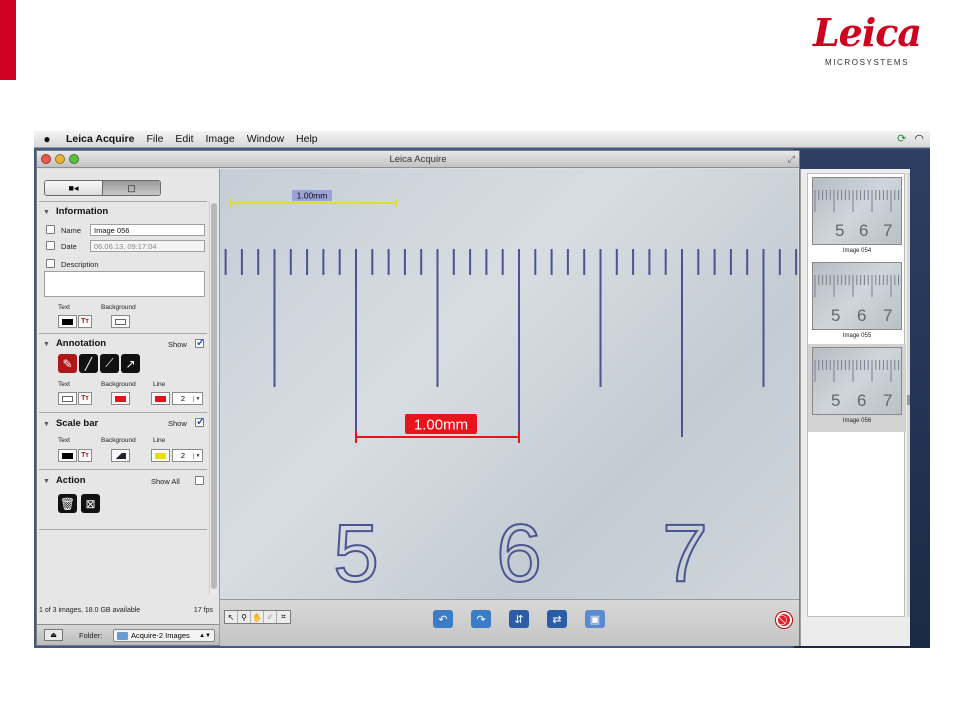  I want to click on scalebar-header: ▼ Scale bar, so click(70, 423).